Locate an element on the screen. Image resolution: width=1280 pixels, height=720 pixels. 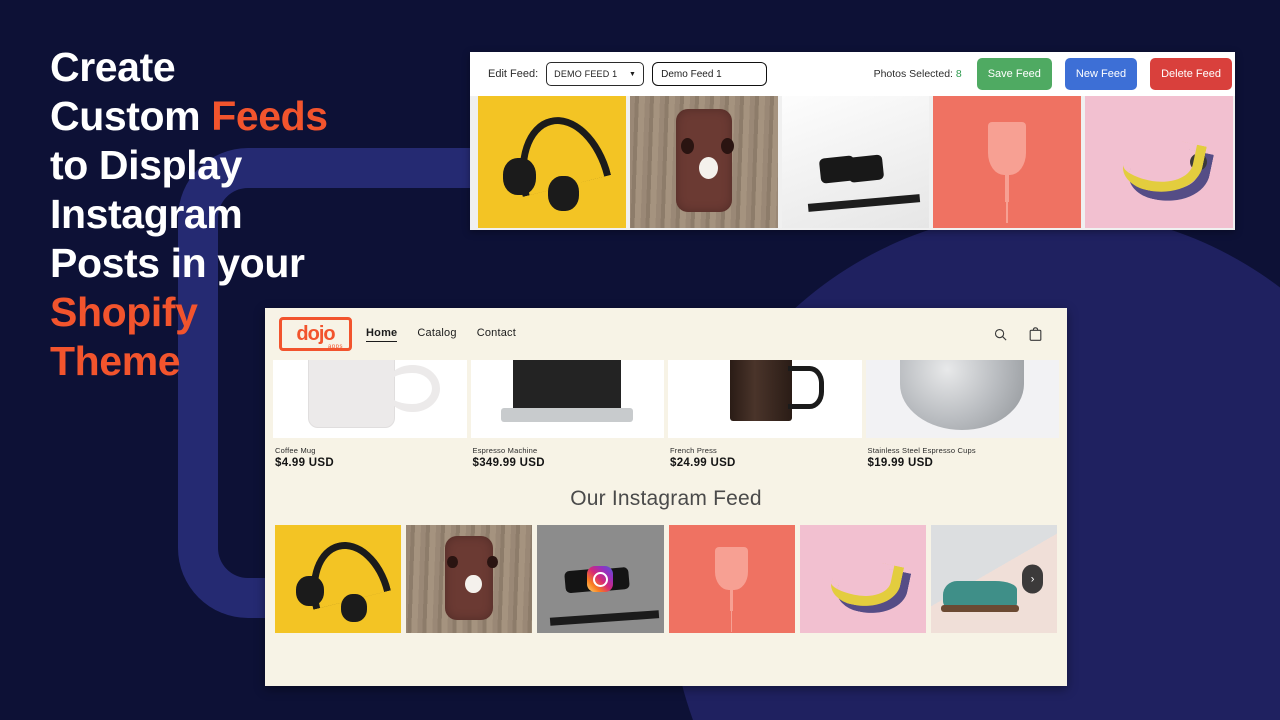
store-header-icons is located at coordinates (1018, 334).